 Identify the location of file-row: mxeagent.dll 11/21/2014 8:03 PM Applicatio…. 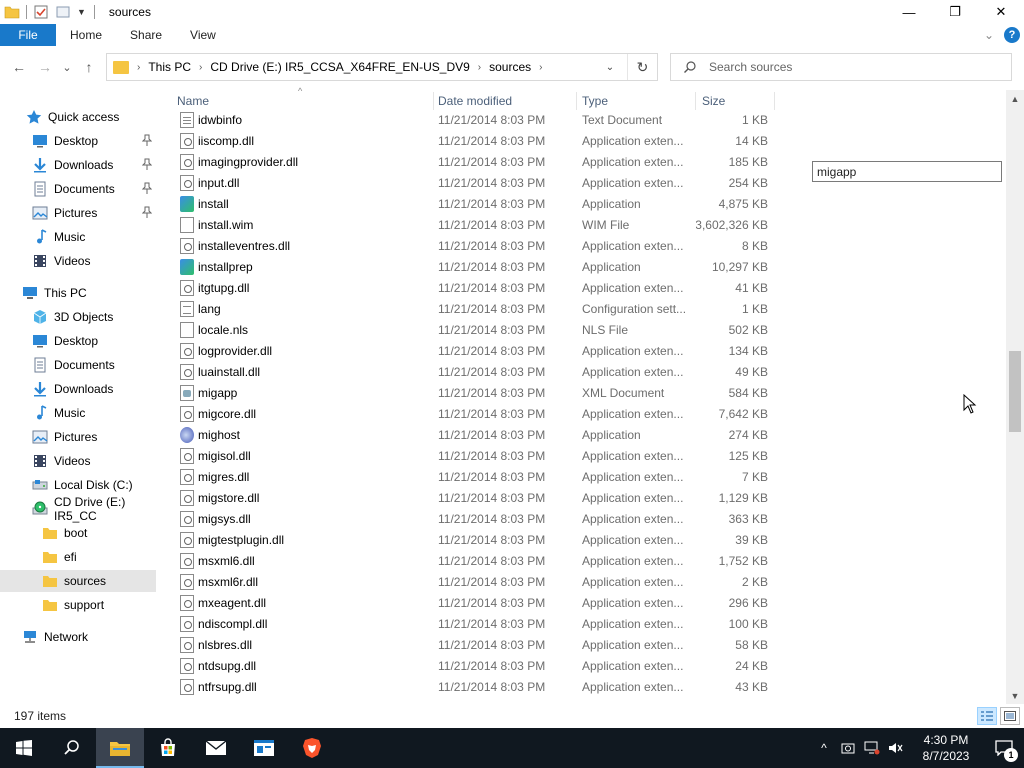
(468, 602).